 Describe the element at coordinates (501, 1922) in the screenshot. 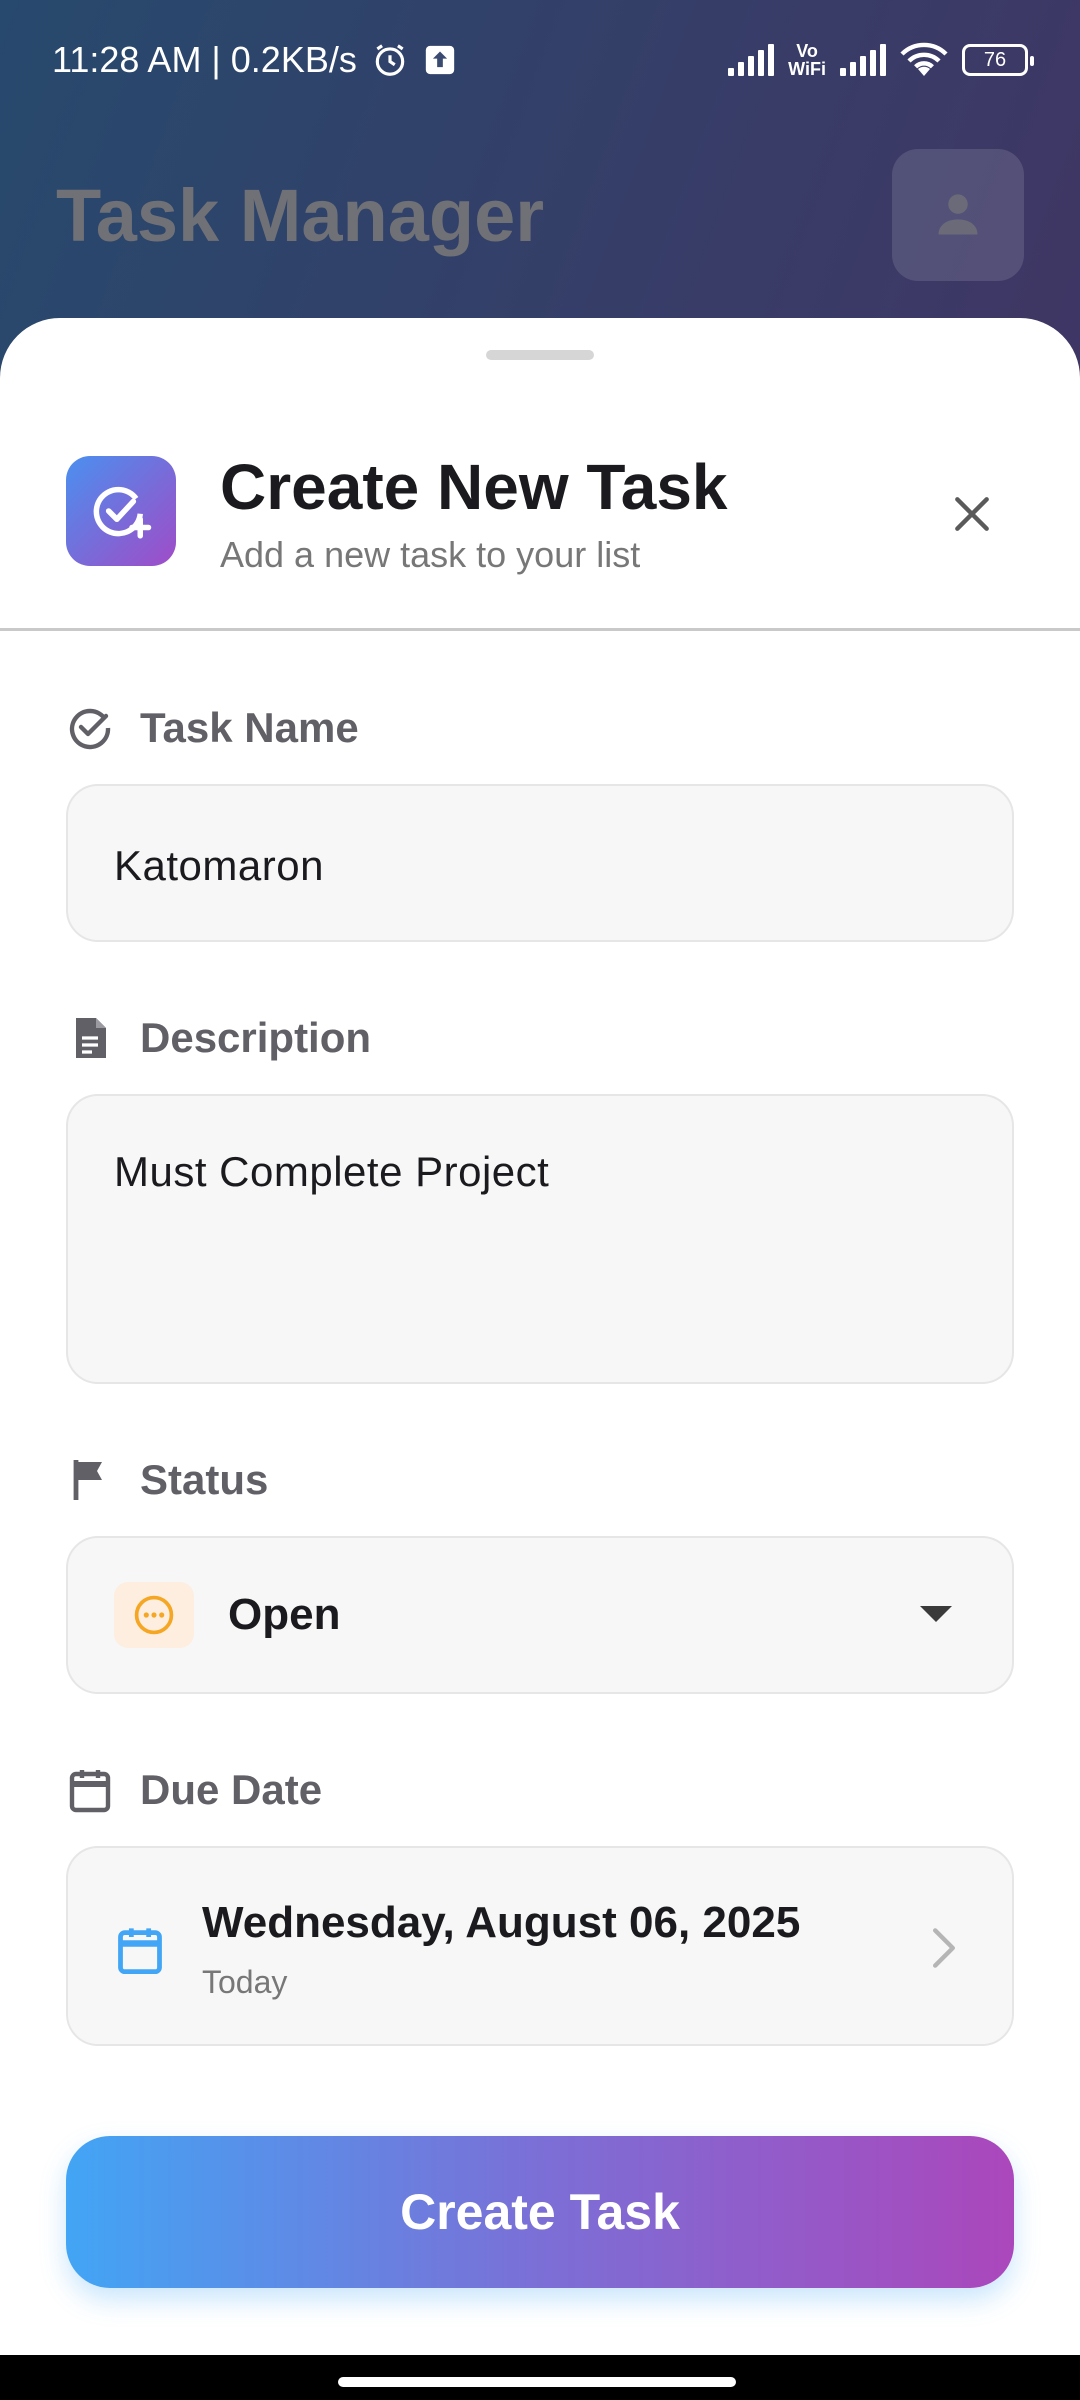

I see `due-date-value: Wednesday, August 06, 2025` at that location.